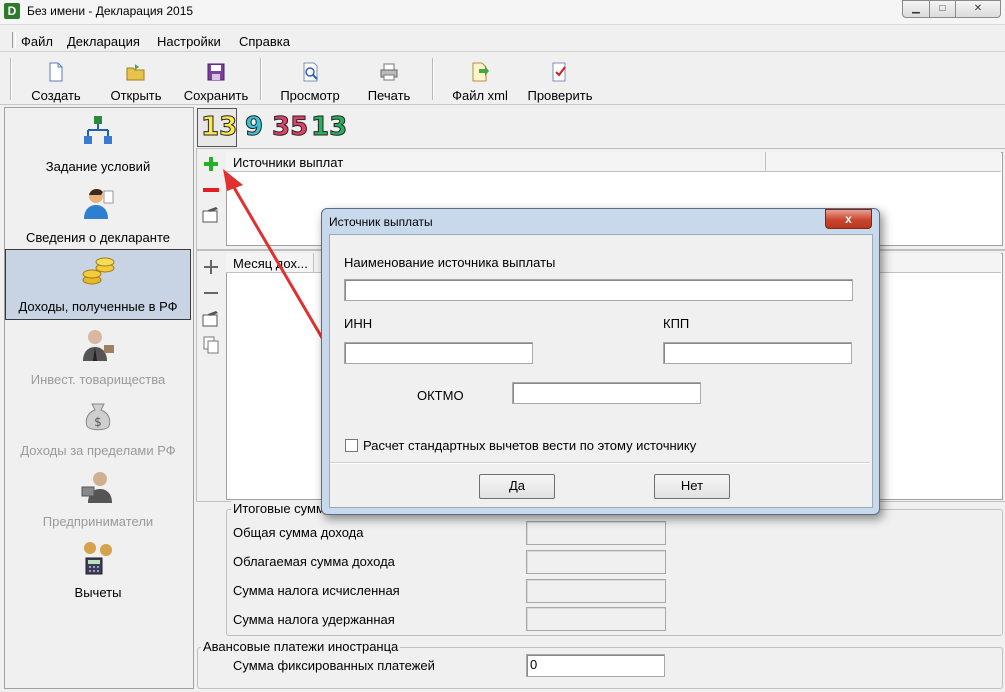 This screenshot has width=1005, height=692. Describe the element at coordinates (334, 665) in the screenshot. I see `fixed-payments-label: Сумма фиксированных платежей` at that location.